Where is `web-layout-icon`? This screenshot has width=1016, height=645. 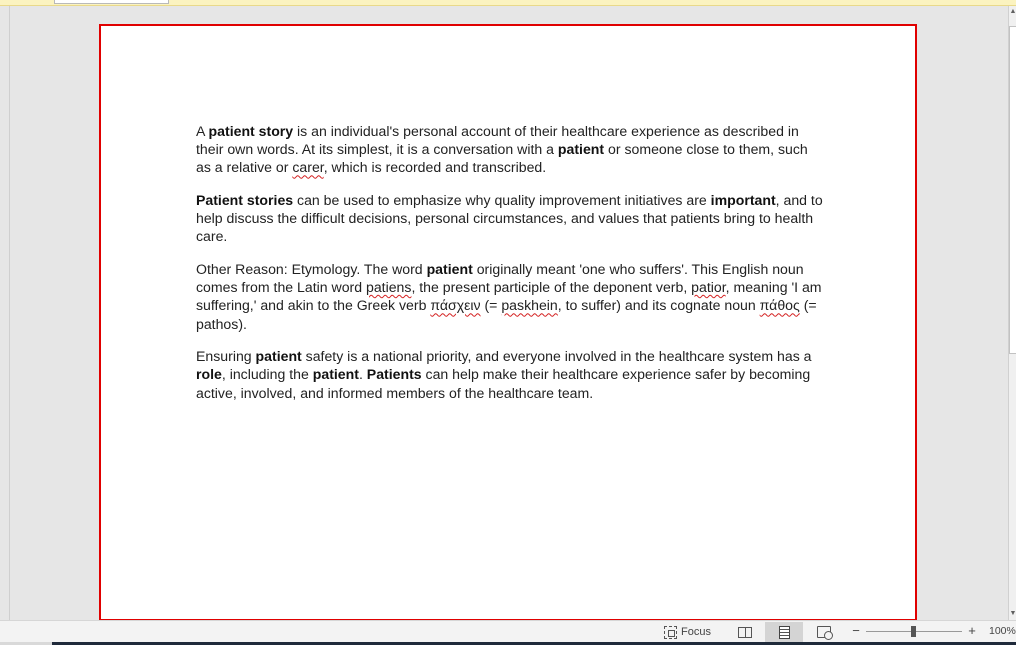 web-layout-icon is located at coordinates (825, 633).